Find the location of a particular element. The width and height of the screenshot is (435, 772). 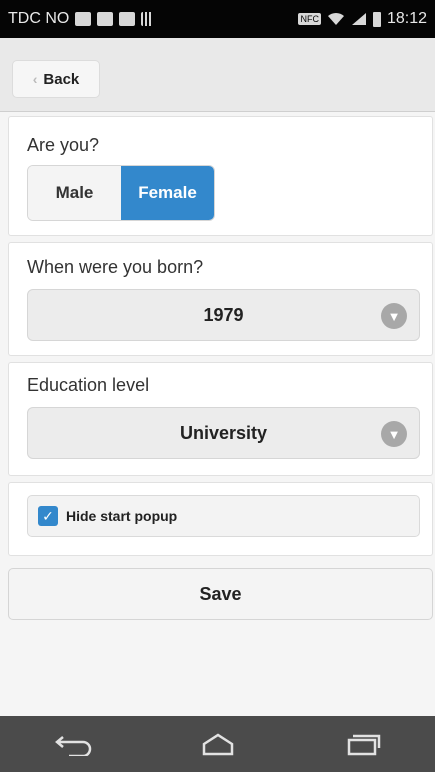

status-right: NFC 18:12 is located at coordinates (362, 19).